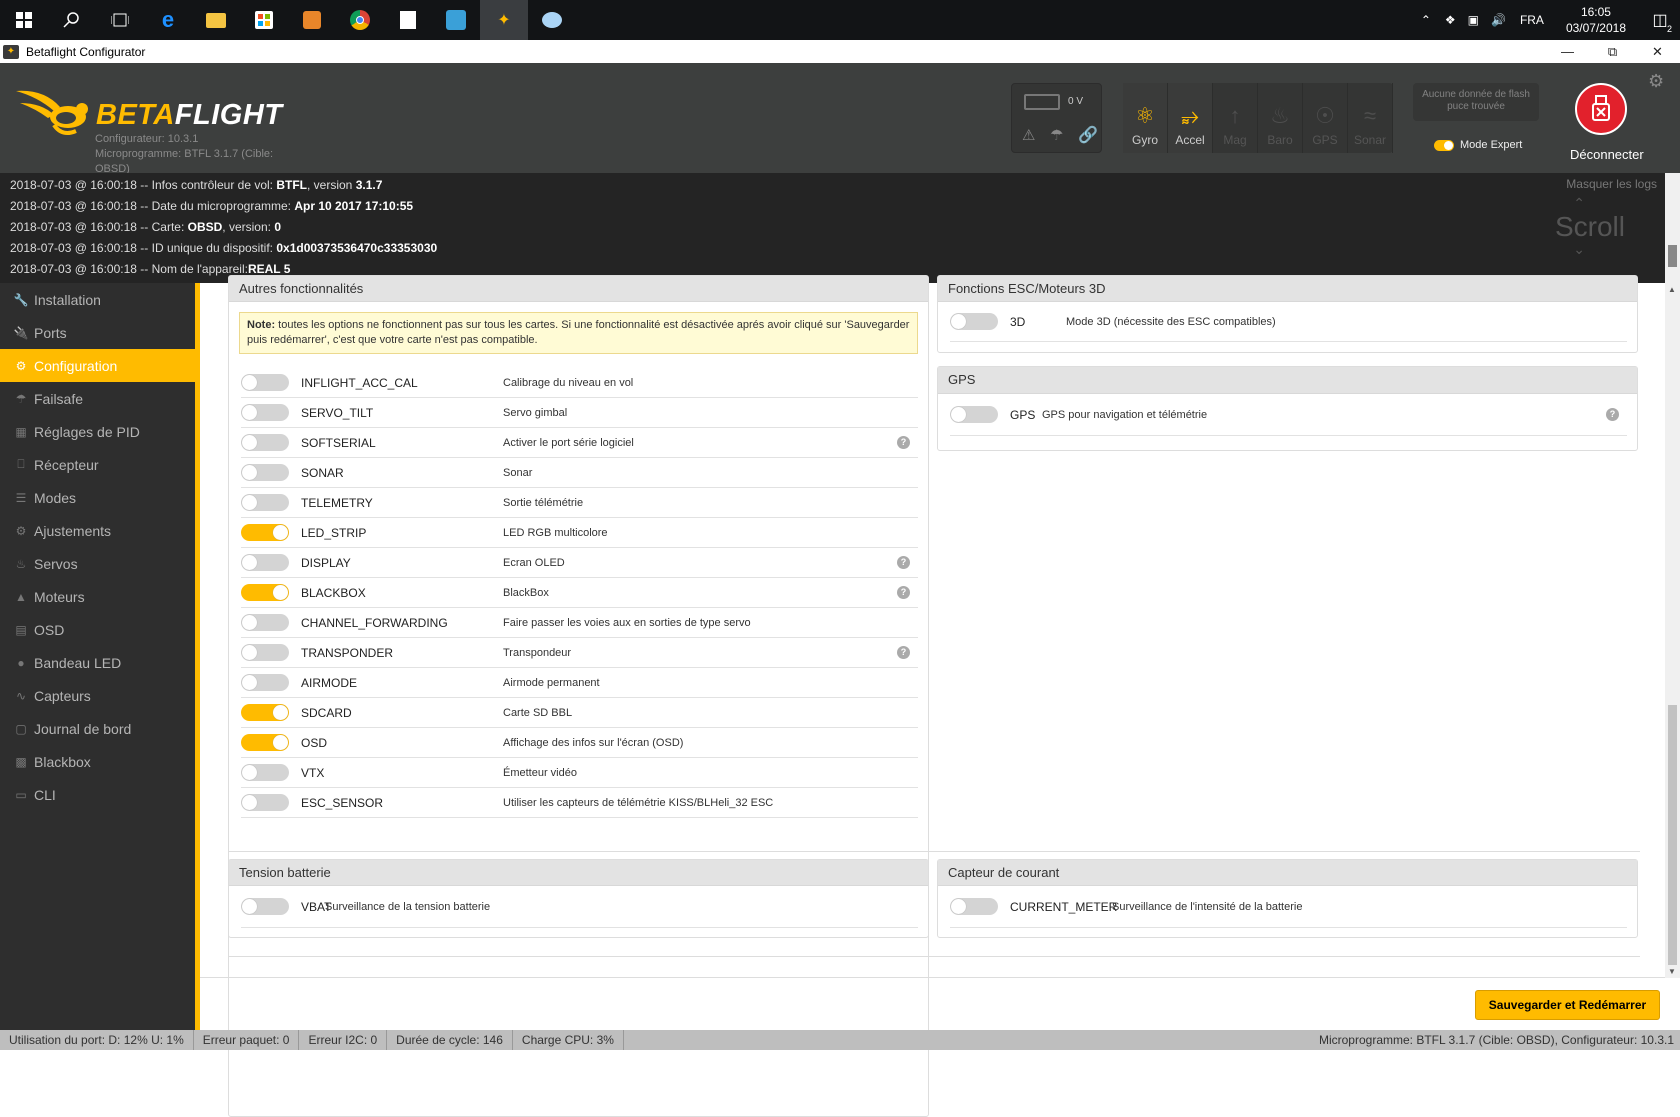 This screenshot has width=1680, height=1117. Describe the element at coordinates (1601, 109) in the screenshot. I see `disconnect-usb-icon` at that location.